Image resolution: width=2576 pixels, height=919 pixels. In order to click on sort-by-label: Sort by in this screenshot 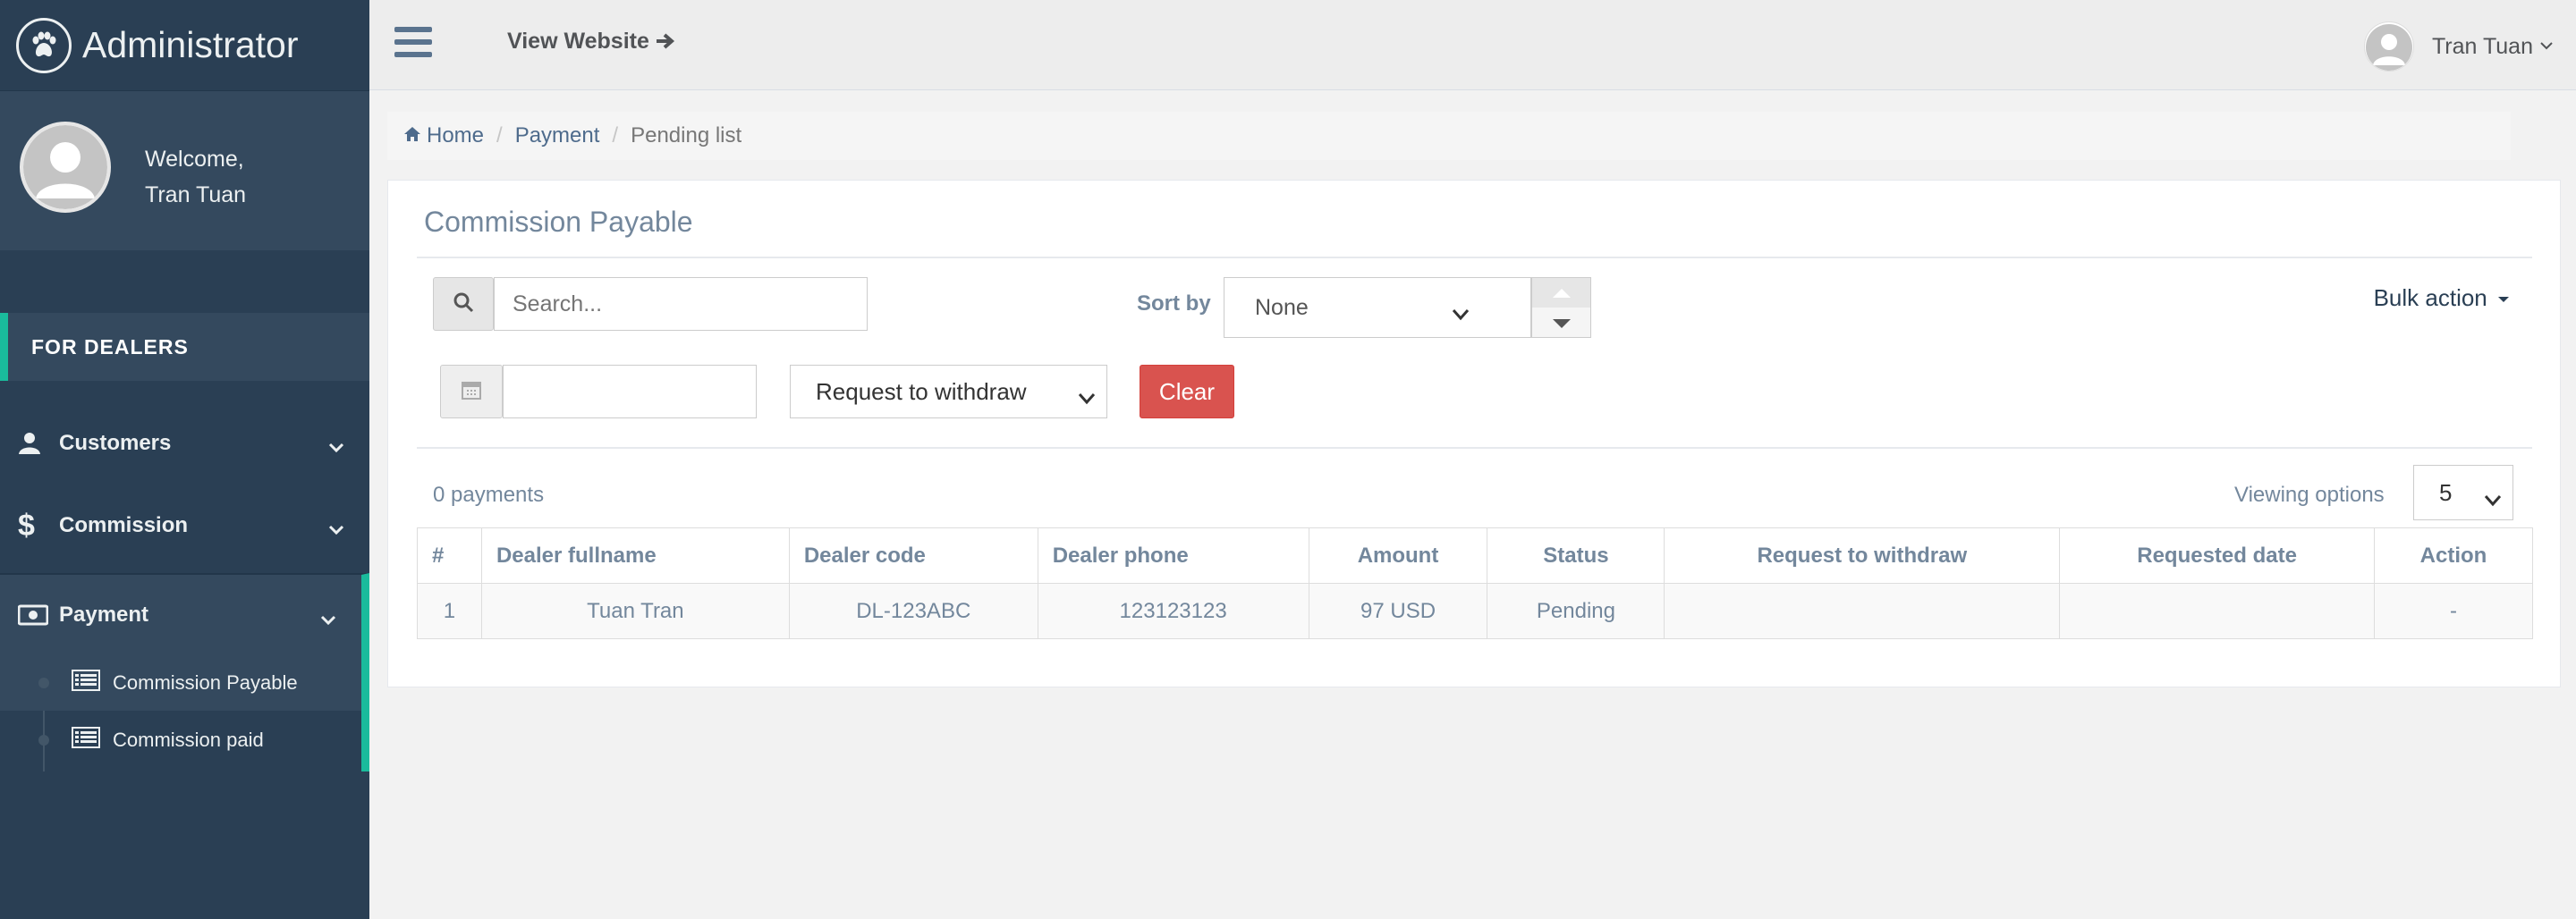, I will do `click(1174, 303)`.